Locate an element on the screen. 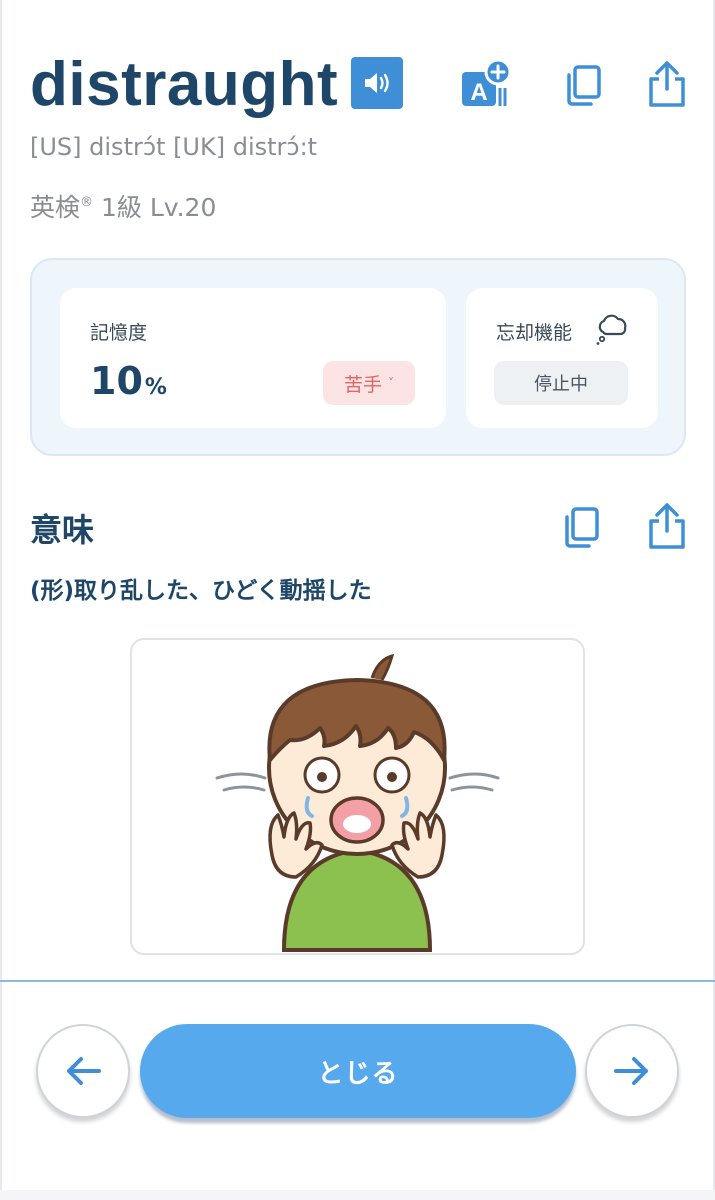 The width and height of the screenshot is (715, 1200). divider is located at coordinates (357, 981).